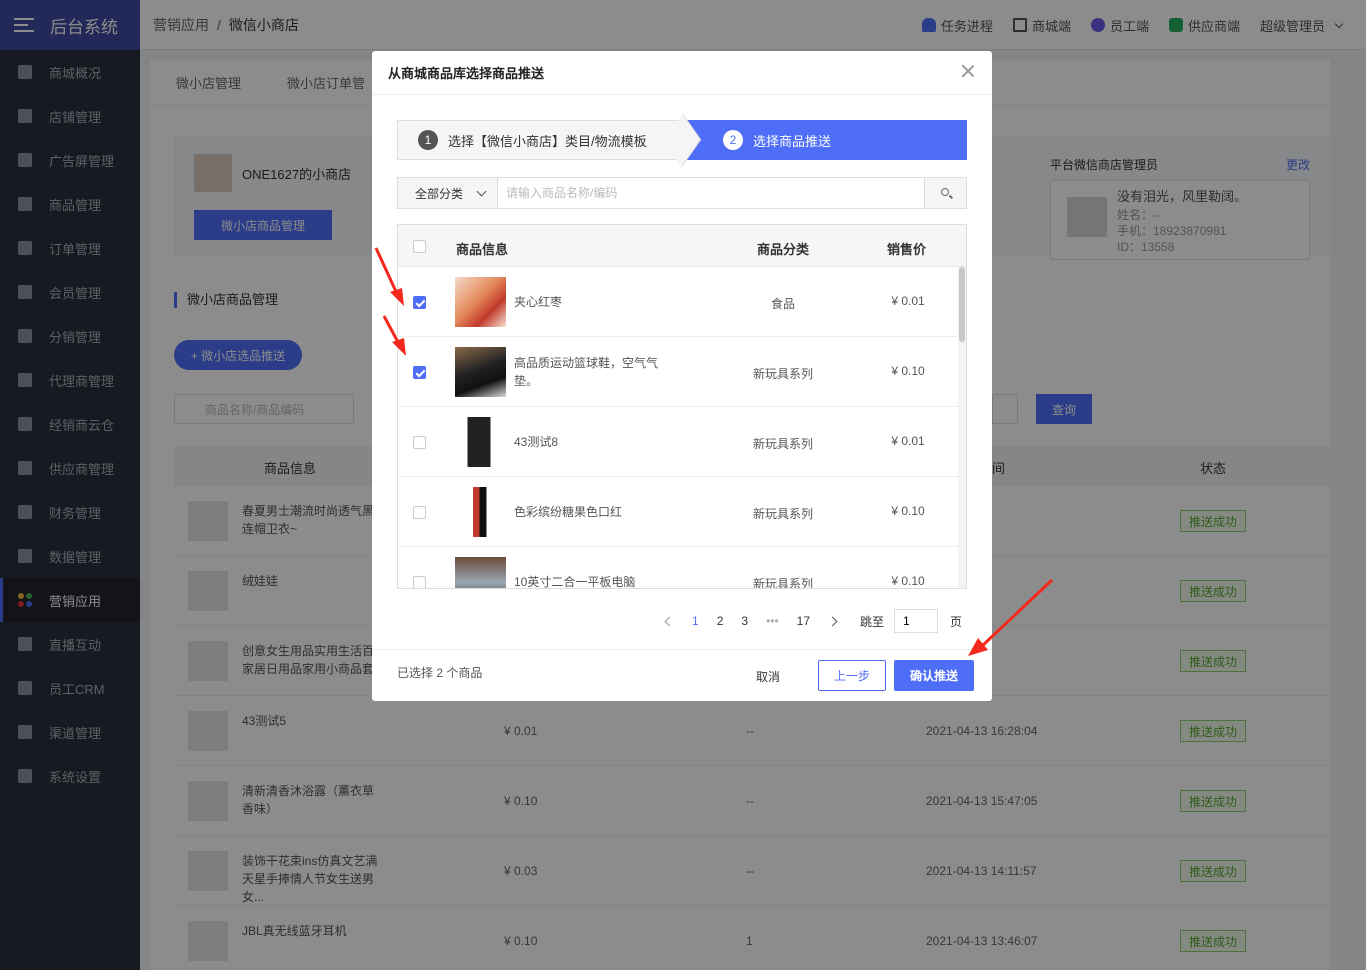  What do you see at coordinates (751, 621) in the screenshot?
I see `page-list: 1 2 3 ••• 17` at bounding box center [751, 621].